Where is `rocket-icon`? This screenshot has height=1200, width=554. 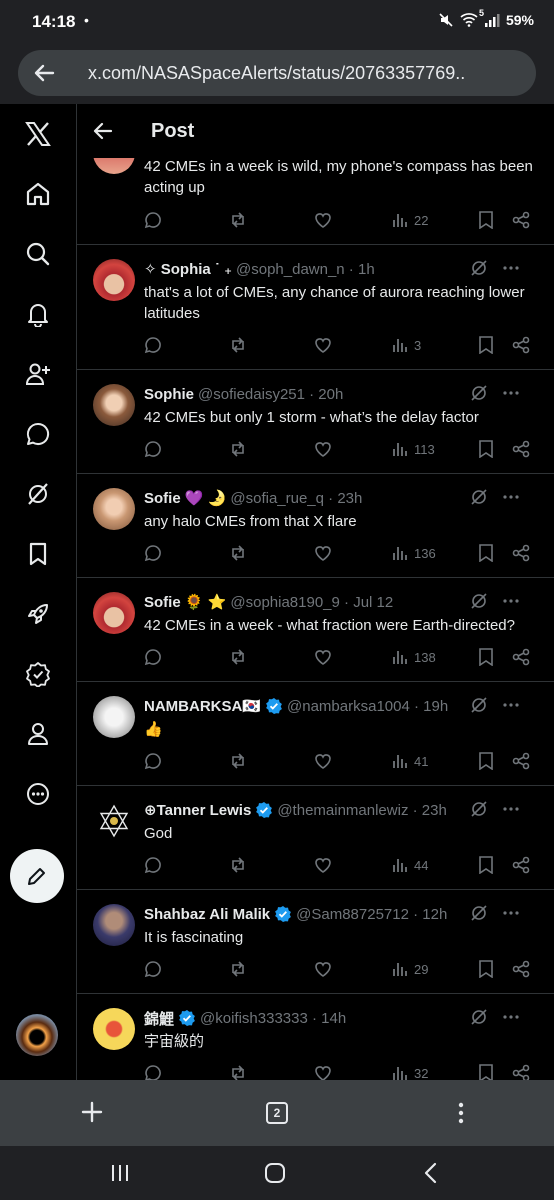
rocket-icon is located at coordinates (38, 614).